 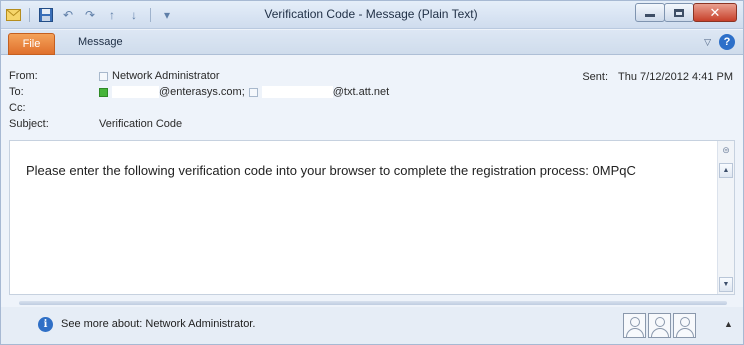 I want to click on from-label: From:, so click(x=23, y=76).